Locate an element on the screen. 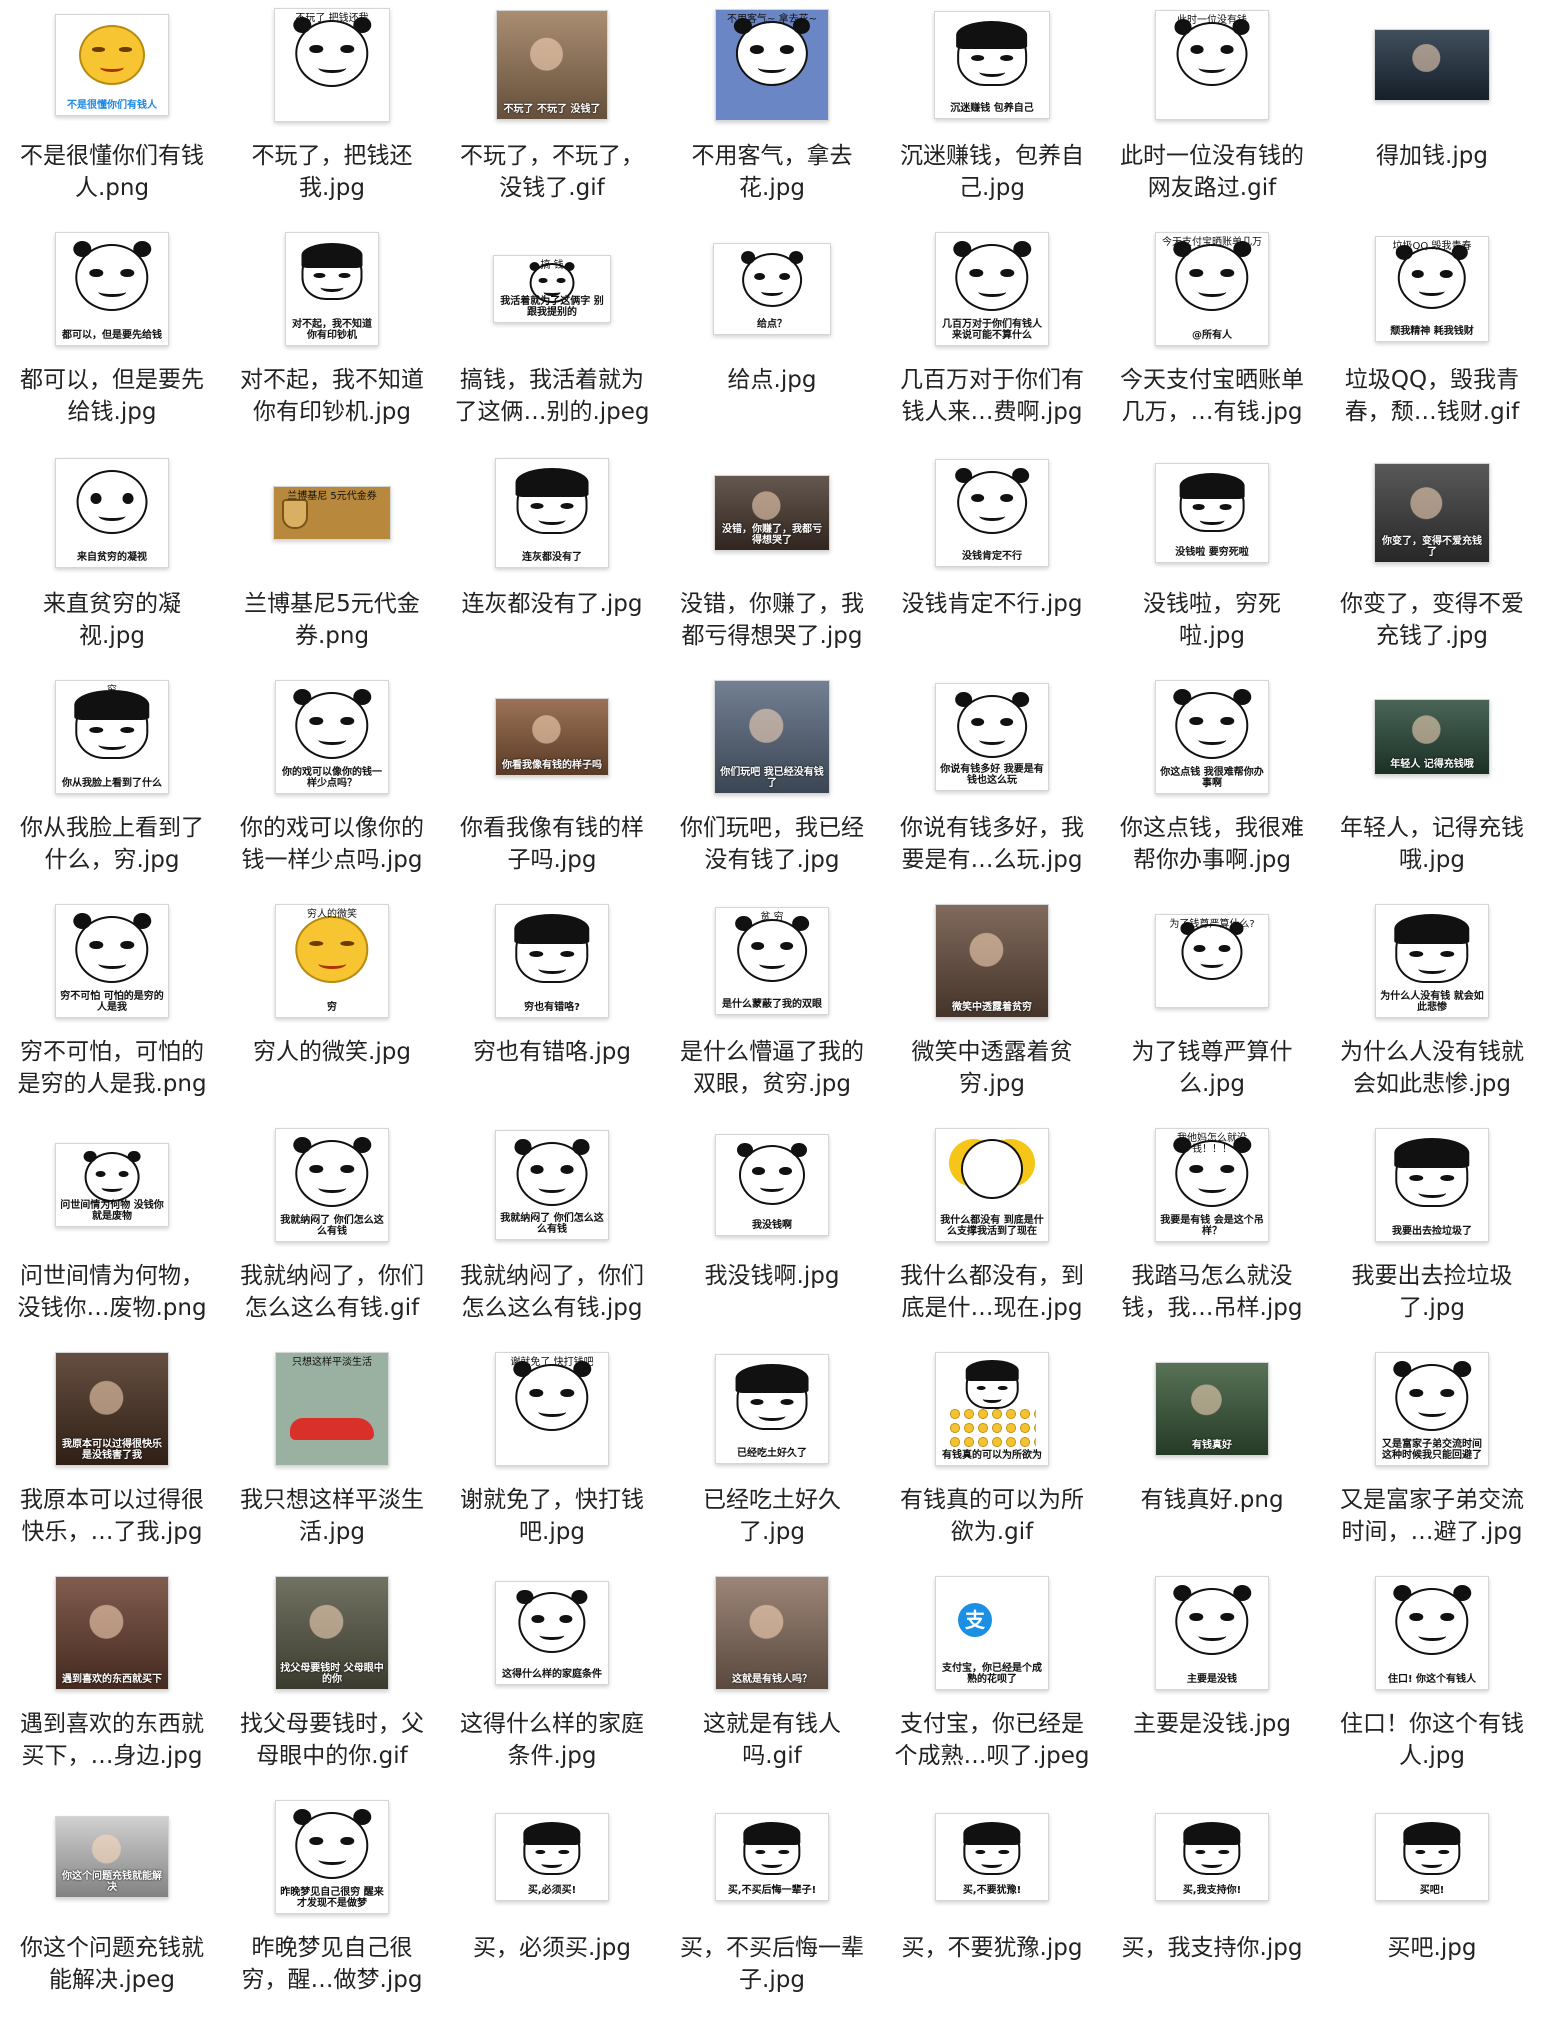  file-item: 找父母要钱时 父母眼中的你 找父母要钱时，父 母眼中的你.gif is located at coordinates (332, 1685).